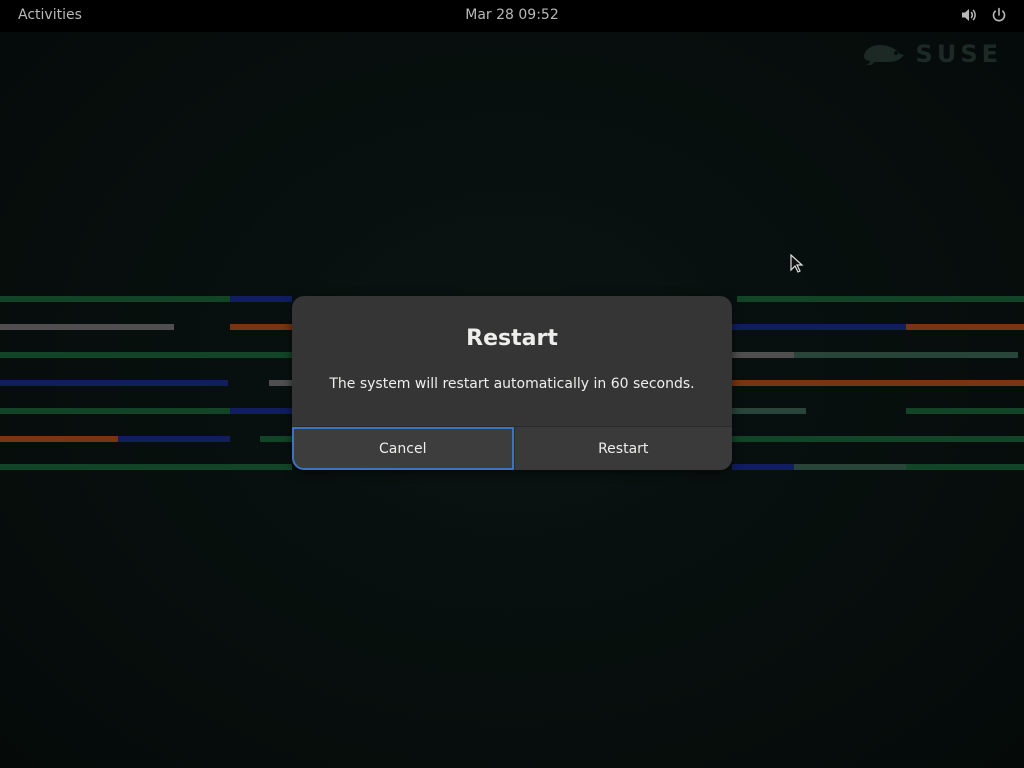 This screenshot has width=1024, height=768. Describe the element at coordinates (969, 15) in the screenshot. I see `volume-icon` at that location.